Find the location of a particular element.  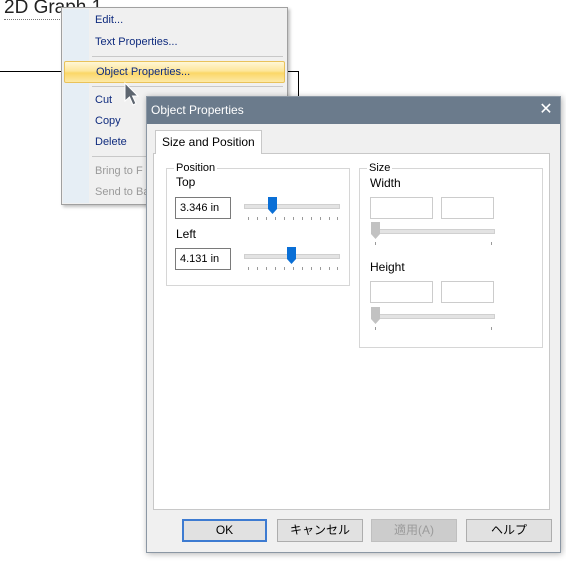

height-slider-thumb is located at coordinates (375, 315).